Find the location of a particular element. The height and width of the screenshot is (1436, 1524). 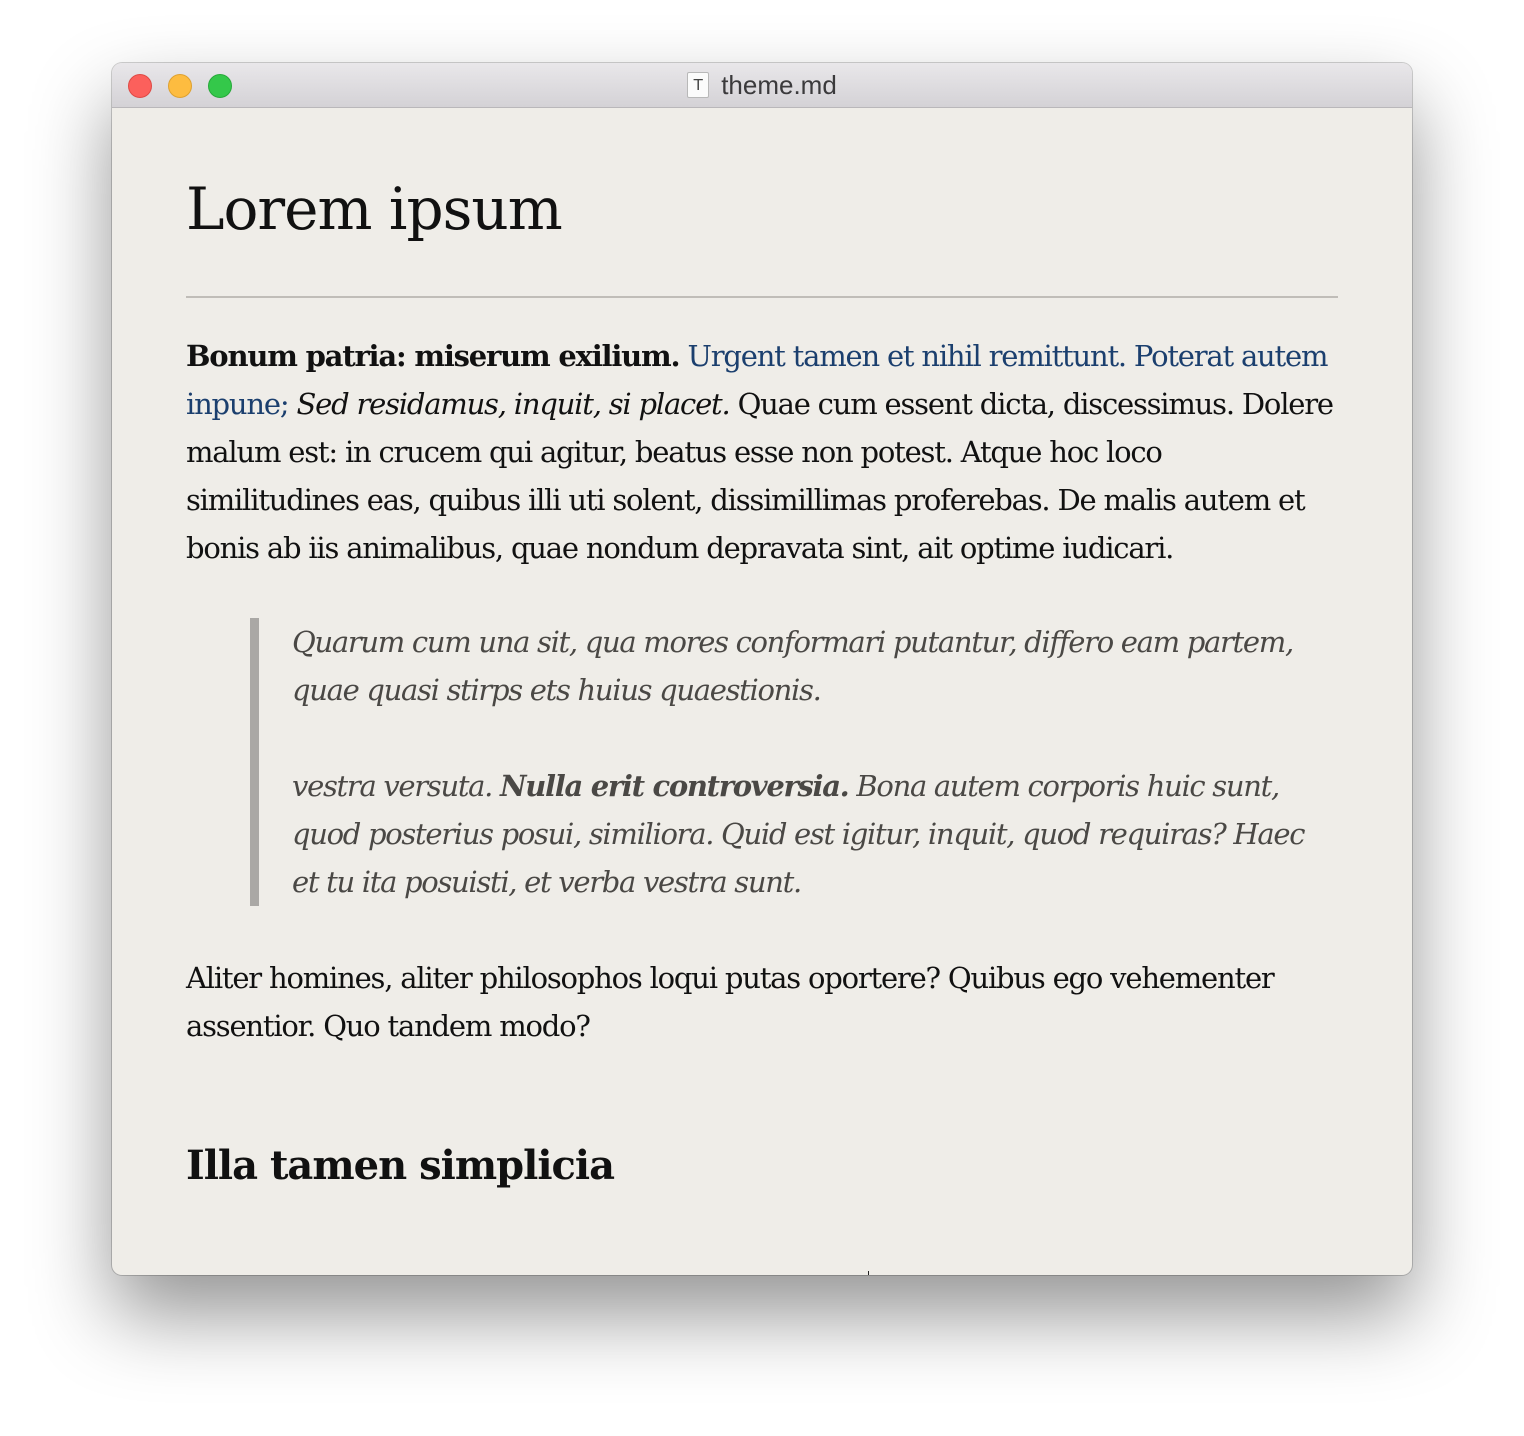

window-title-group: T theme.md is located at coordinates (762, 85).